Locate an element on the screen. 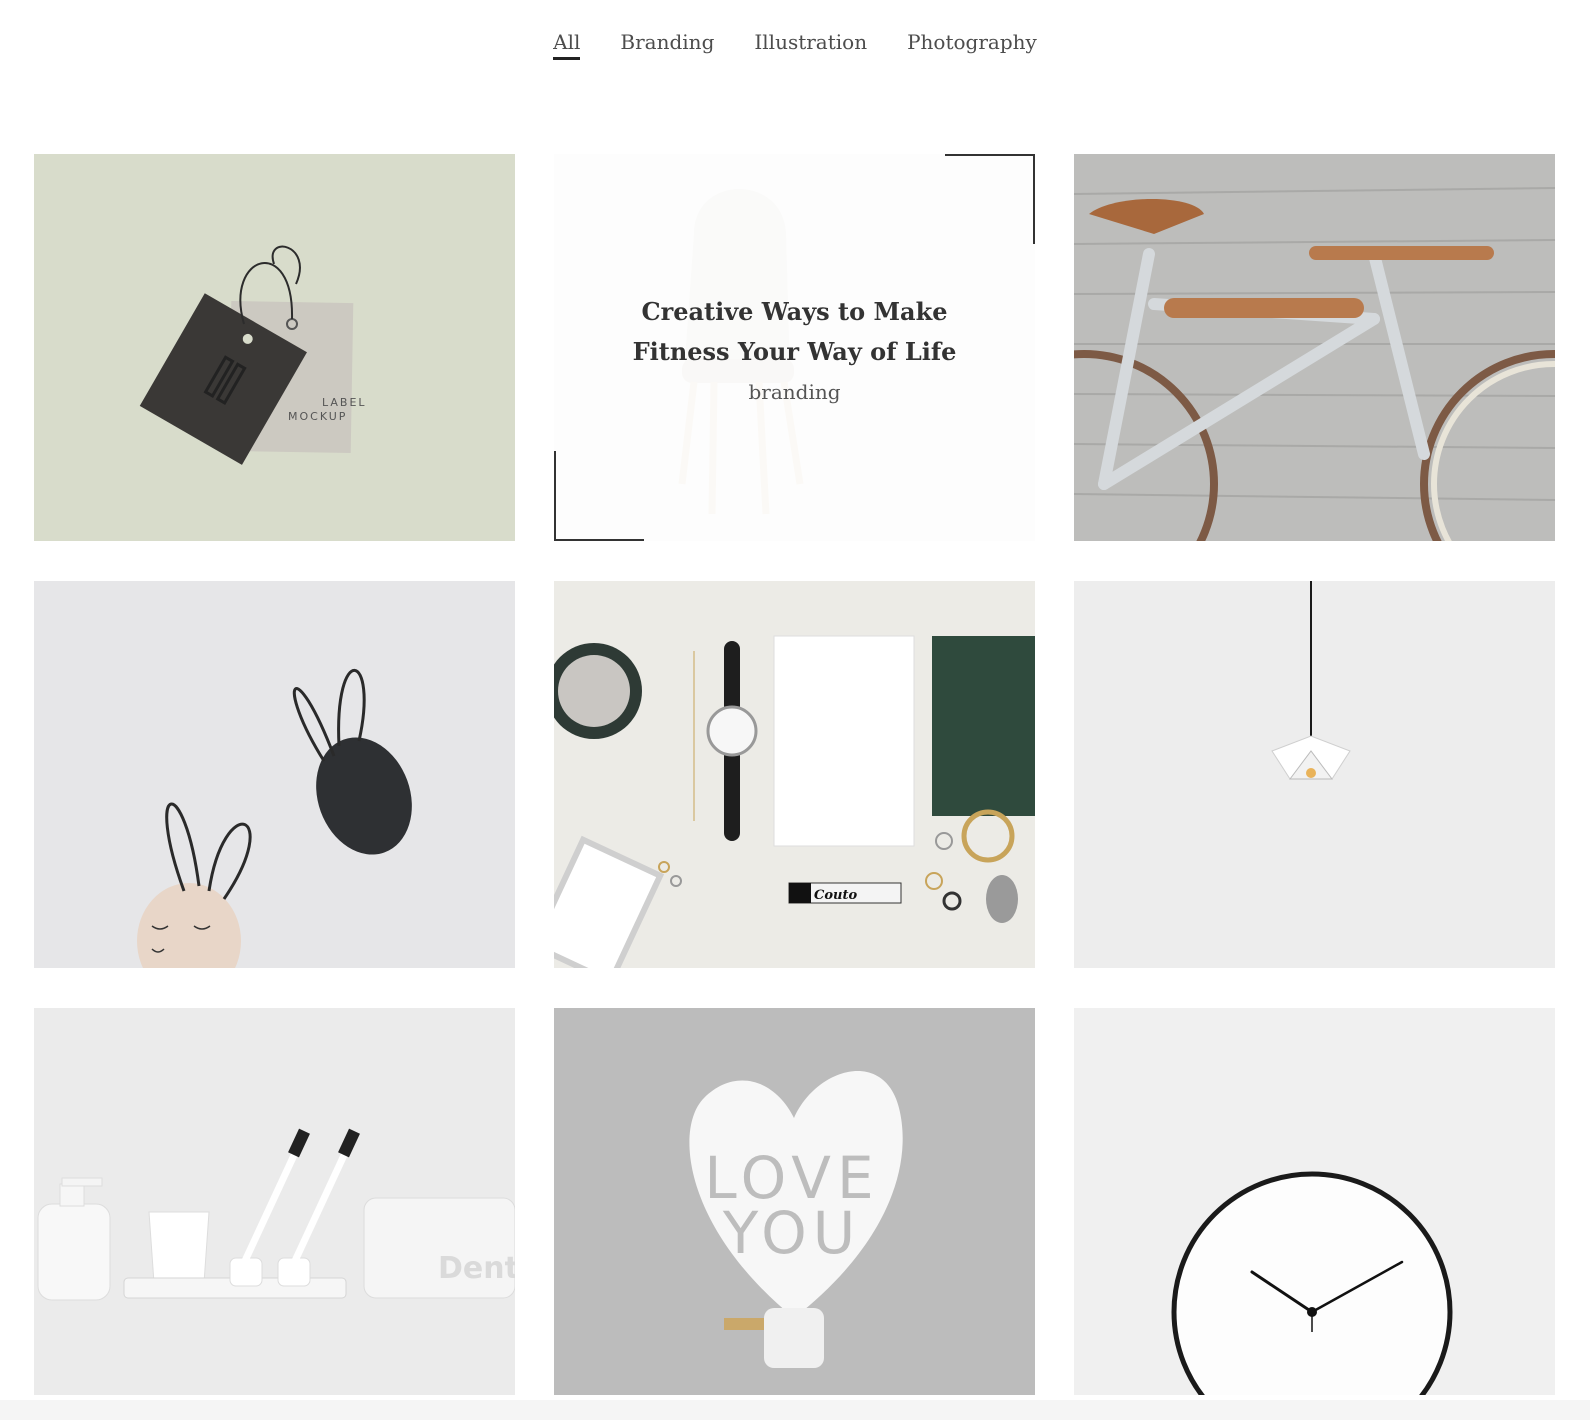  portfolio-item-flatlay: Couto is located at coordinates (794, 774).